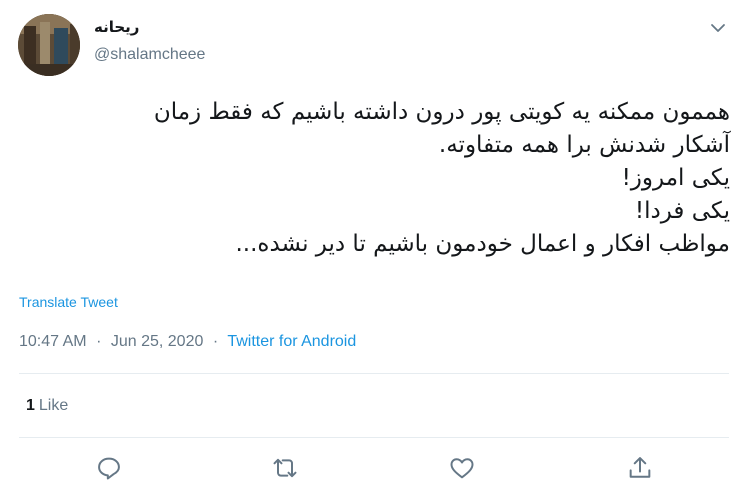  What do you see at coordinates (149, 55) in the screenshot?
I see `user-handle: @shalamcheee` at bounding box center [149, 55].